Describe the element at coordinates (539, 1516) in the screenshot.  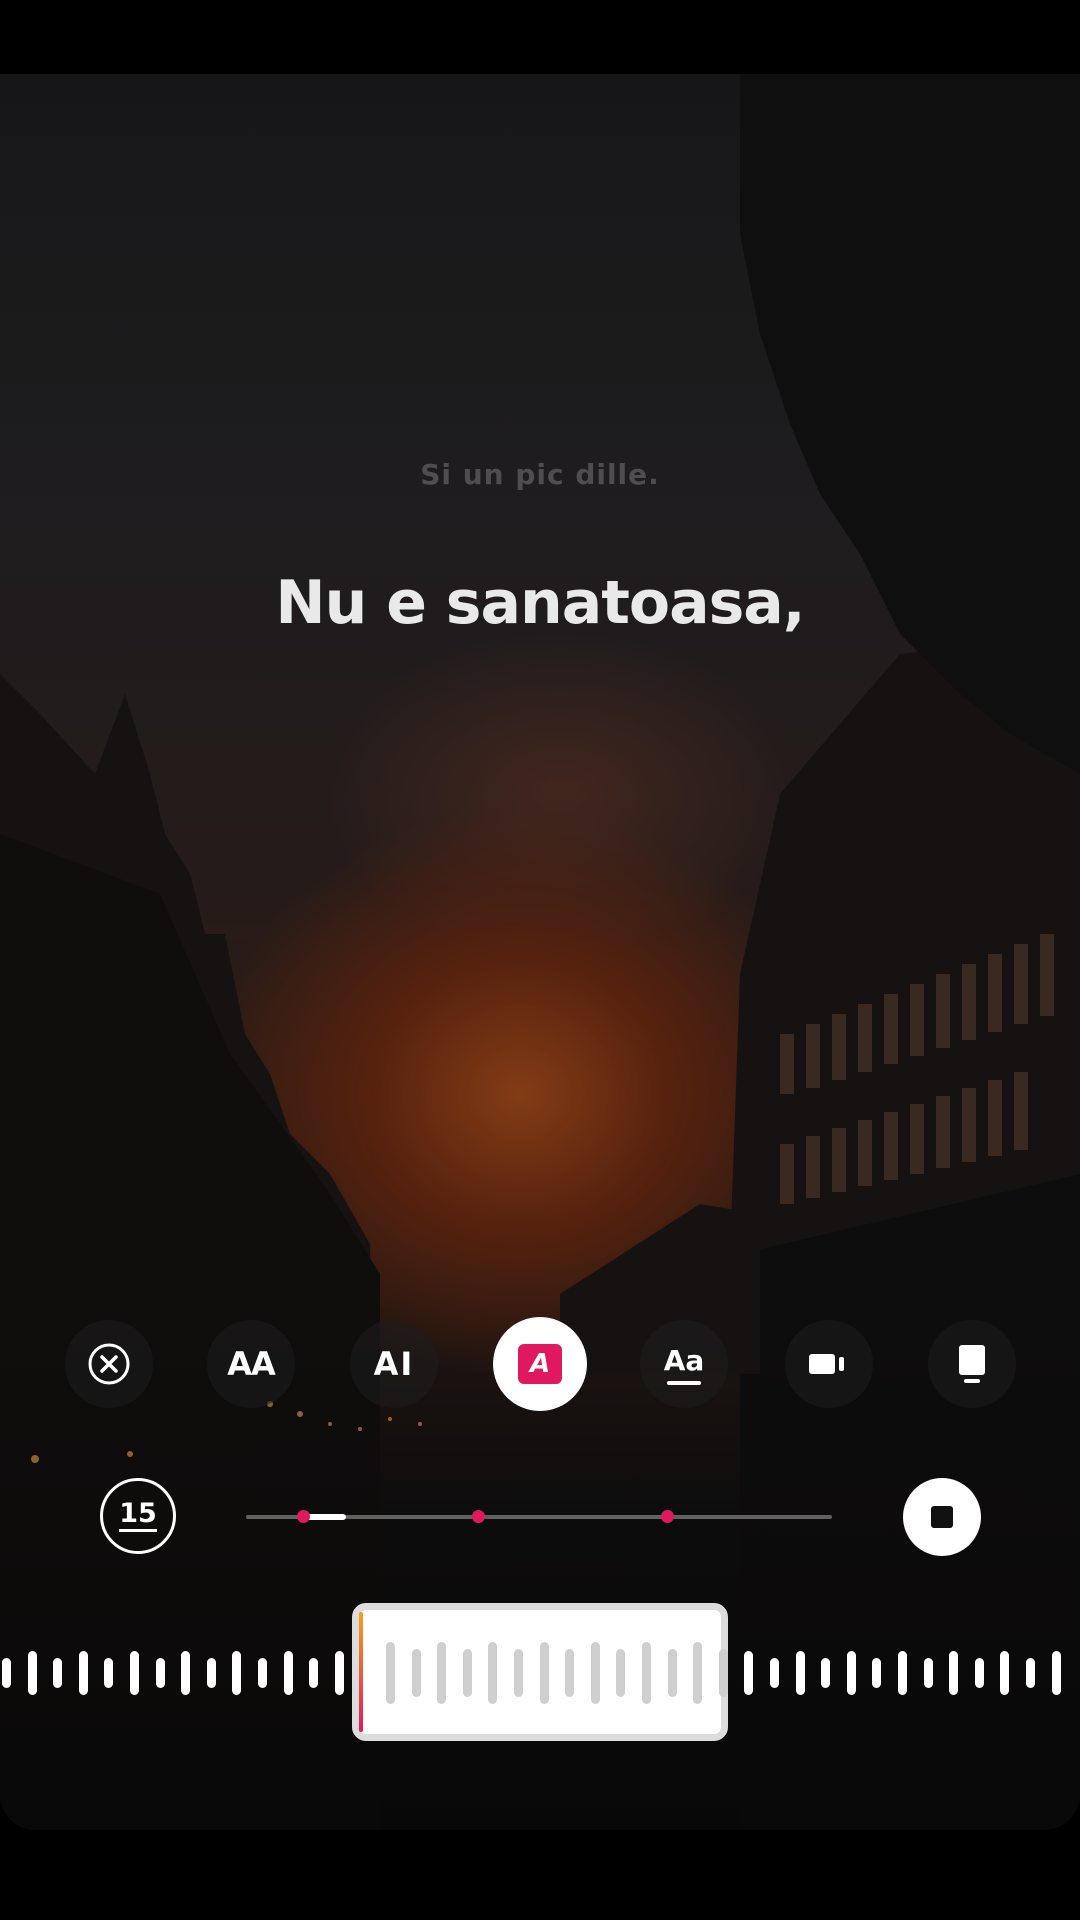
I see `lyric-progress-track` at that location.